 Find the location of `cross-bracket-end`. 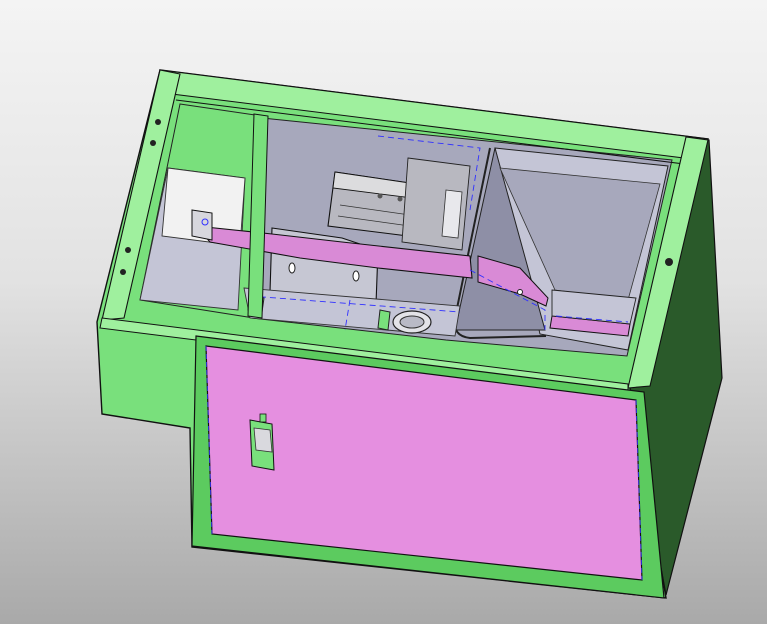

cross-bracket-end is located at coordinates (202, 225).